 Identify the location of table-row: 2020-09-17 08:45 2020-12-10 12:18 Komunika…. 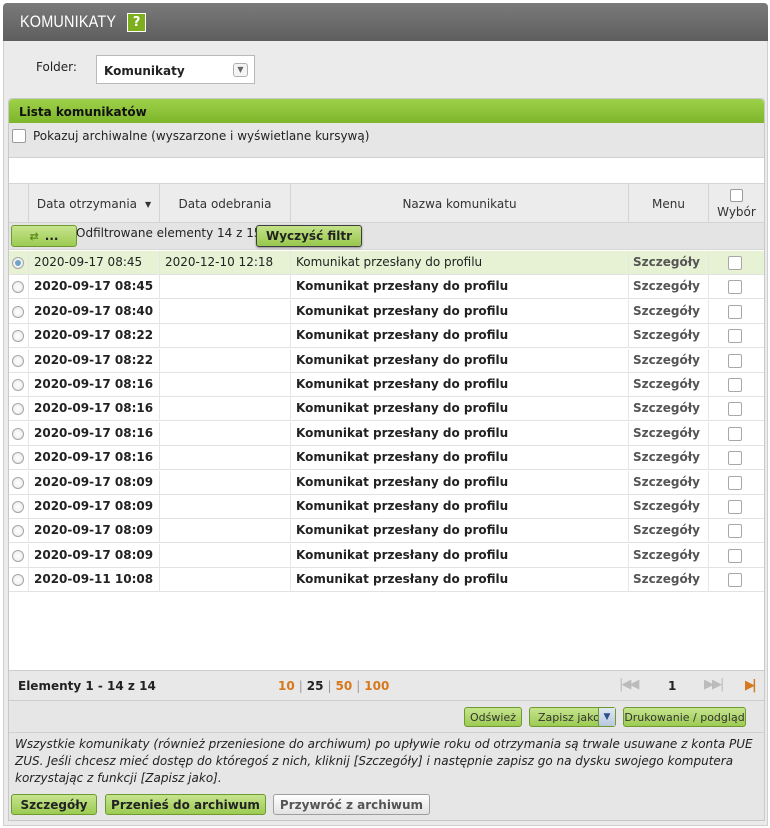
(386, 263).